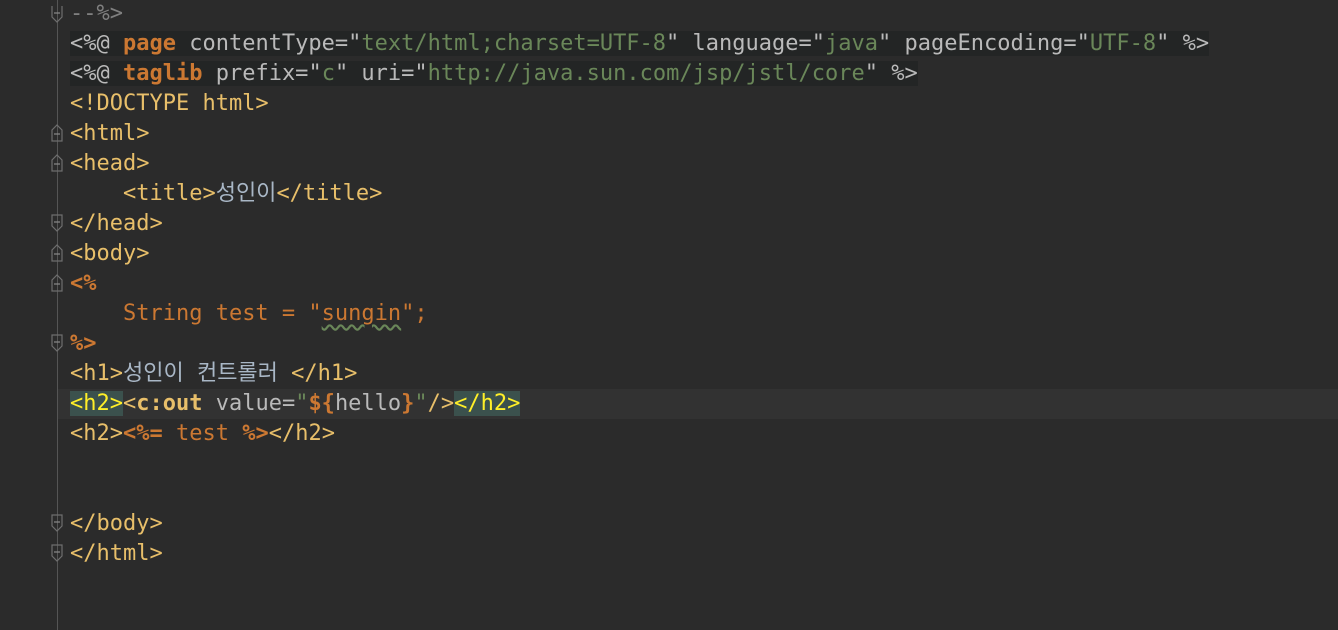 This screenshot has width=1338, height=630. What do you see at coordinates (116, 523) in the screenshot?
I see `body-close-tag: </body>` at bounding box center [116, 523].